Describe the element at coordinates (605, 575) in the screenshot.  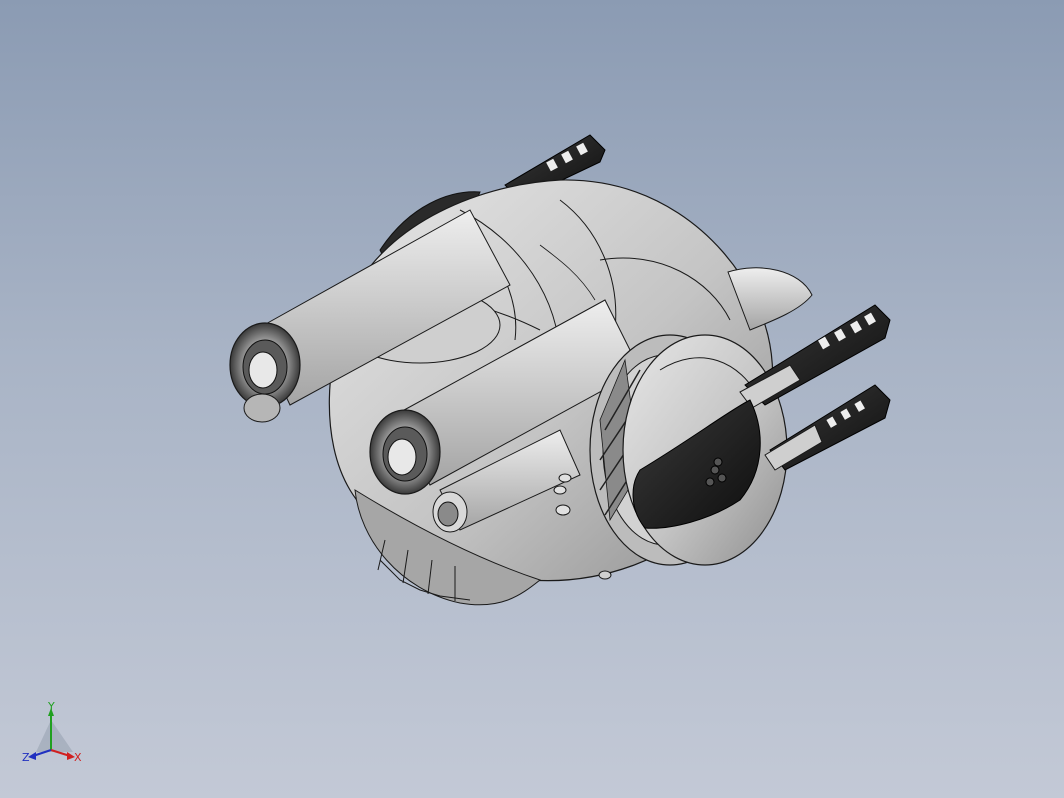
I see `bottom-nub` at that location.